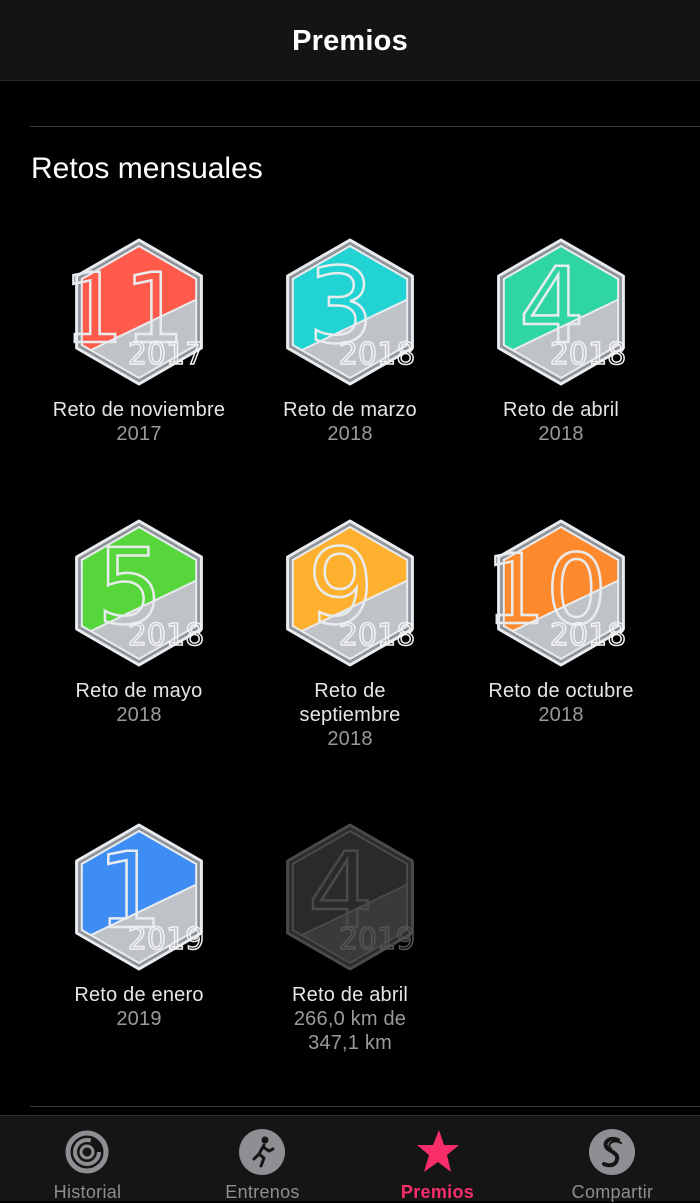 This screenshot has width=700, height=1203. What do you see at coordinates (140, 897) in the screenshot?
I see `badge-hexagon-icon: 12019` at bounding box center [140, 897].